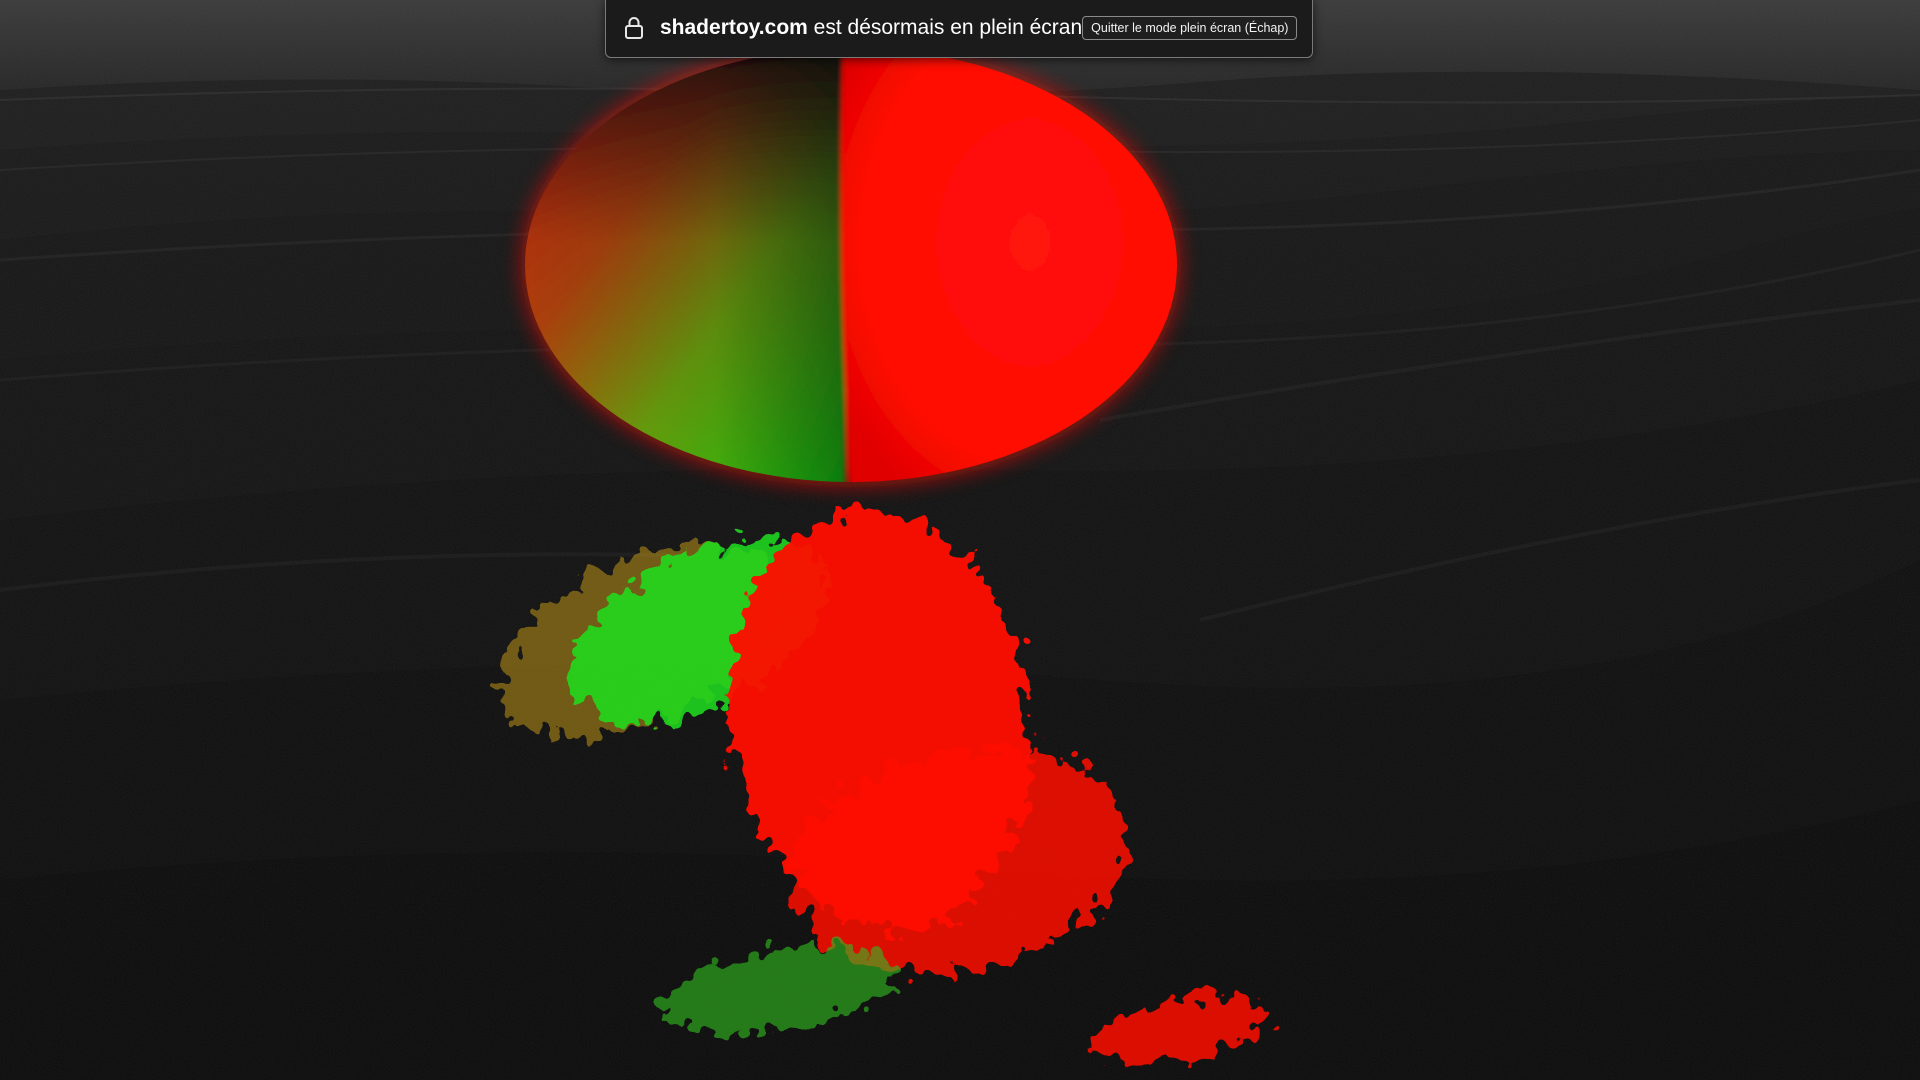 Image resolution: width=1920 pixels, height=1080 pixels. I want to click on lock-icon, so click(634, 28).